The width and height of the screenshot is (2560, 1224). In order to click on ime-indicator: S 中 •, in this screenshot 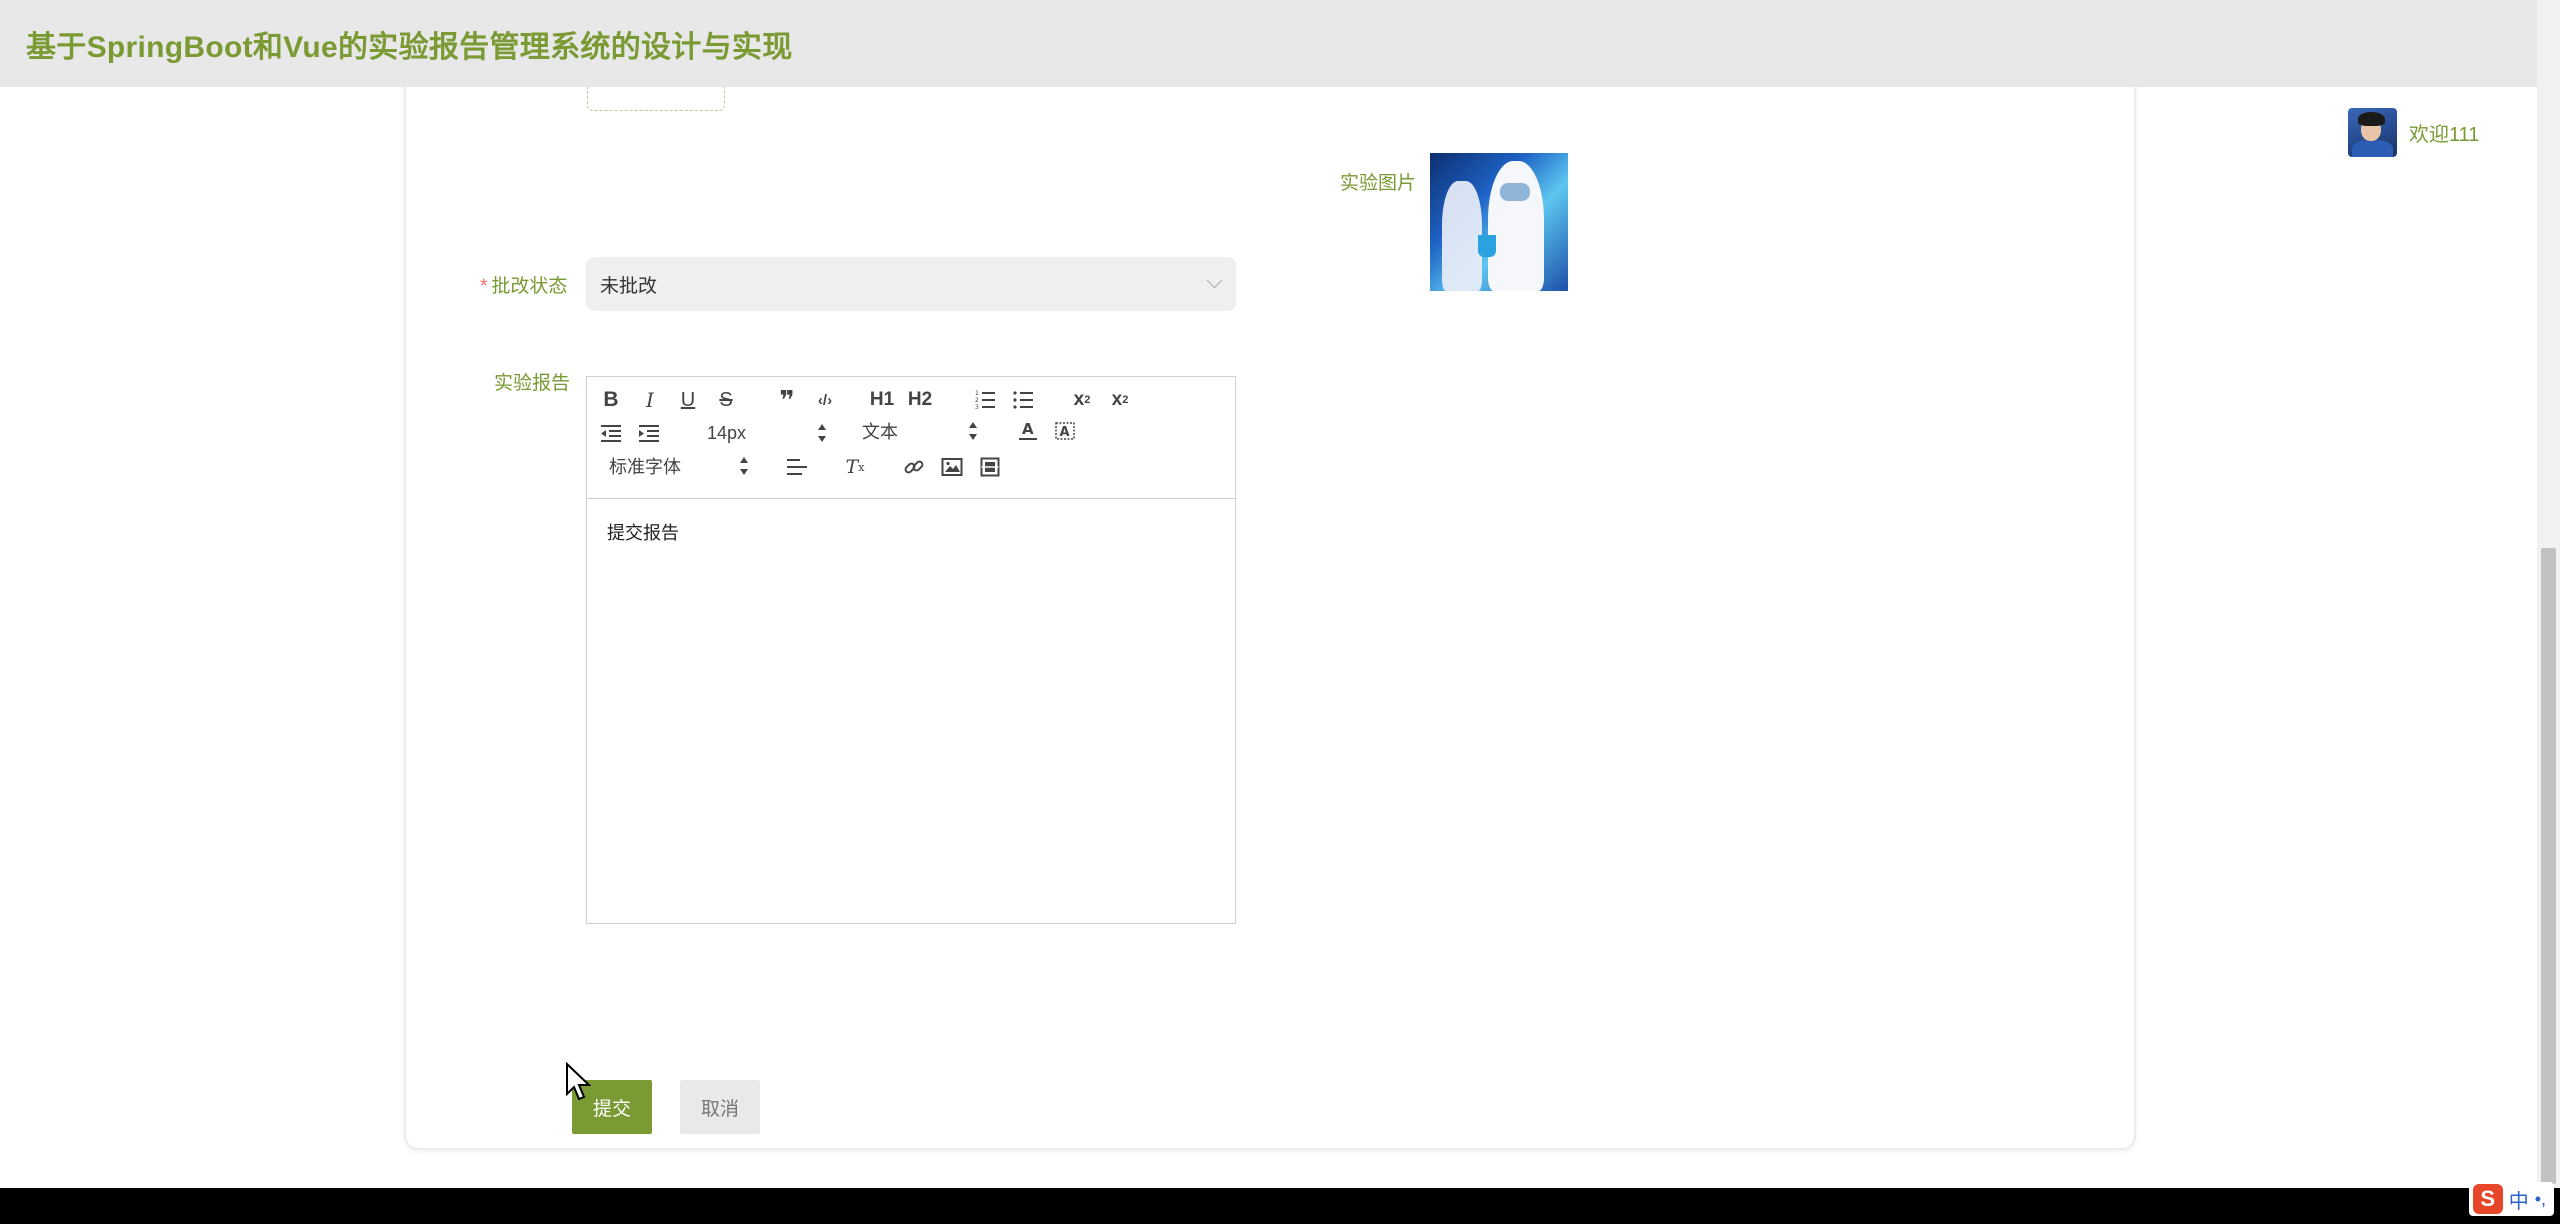, I will do `click(2511, 1199)`.